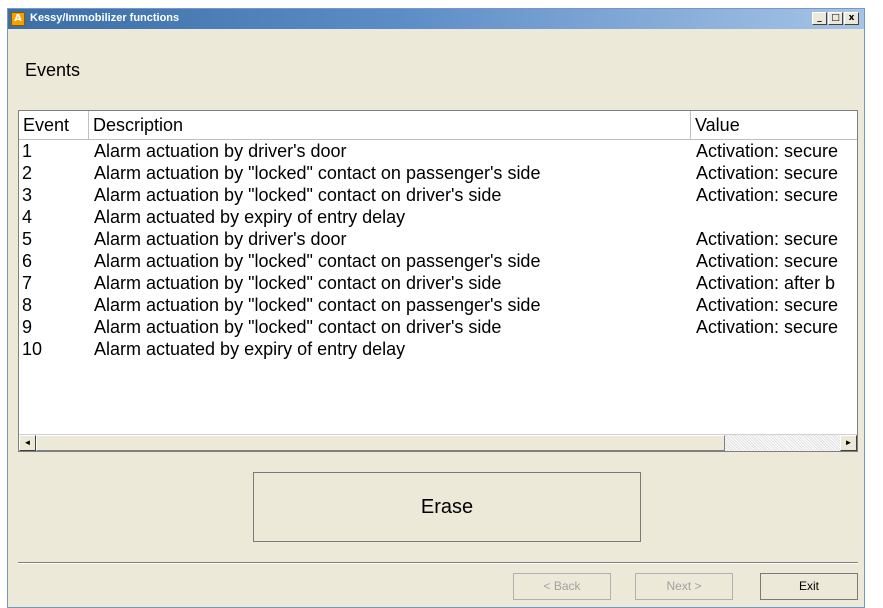 The image size is (883, 608). Describe the element at coordinates (390, 125) in the screenshot. I see `column-header-description: Description` at that location.